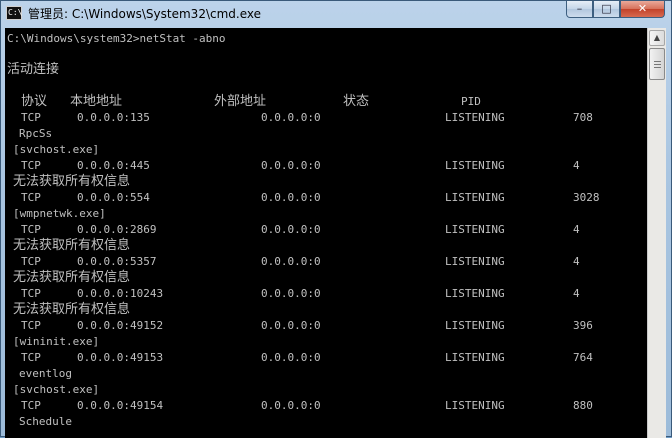  What do you see at coordinates (59, 213) in the screenshot?
I see `row-owner-info: [wmpnetwk.exe]` at bounding box center [59, 213].